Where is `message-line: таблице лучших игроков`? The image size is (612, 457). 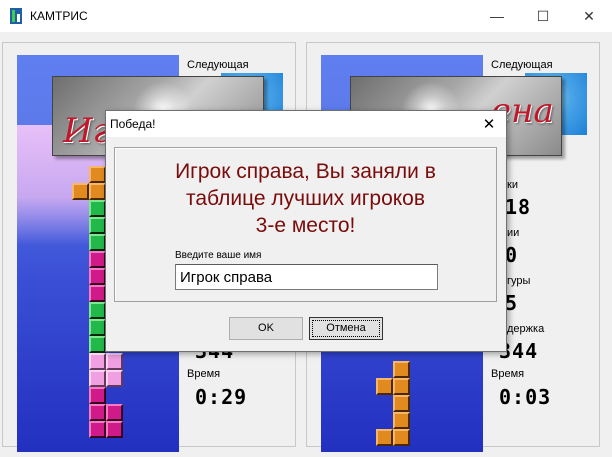 message-line: таблице лучших игроков is located at coordinates (305, 198).